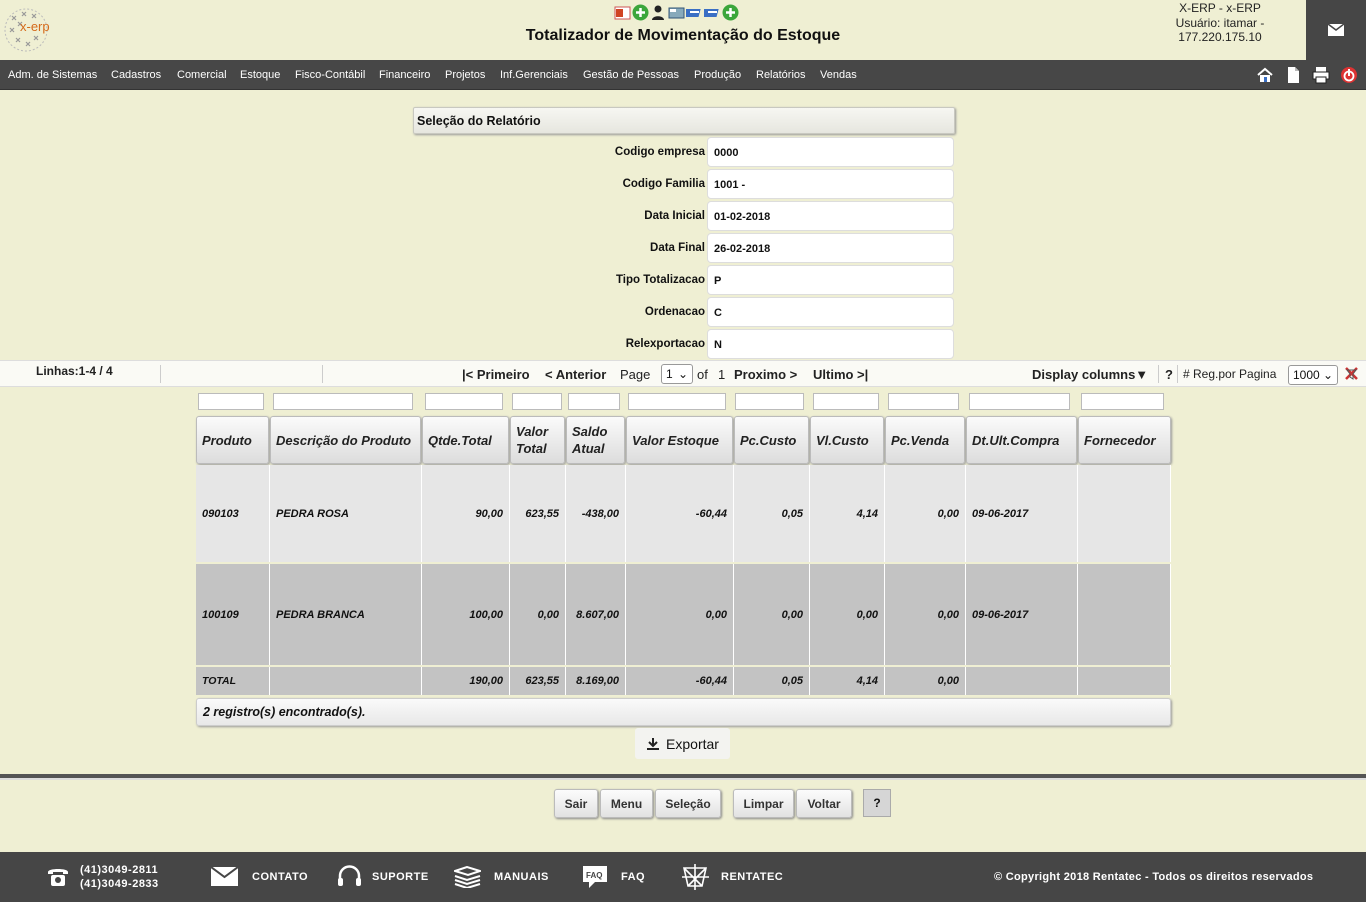  What do you see at coordinates (1306, 375) in the screenshot?
I see `reg-per-page-value: 1000` at bounding box center [1306, 375].